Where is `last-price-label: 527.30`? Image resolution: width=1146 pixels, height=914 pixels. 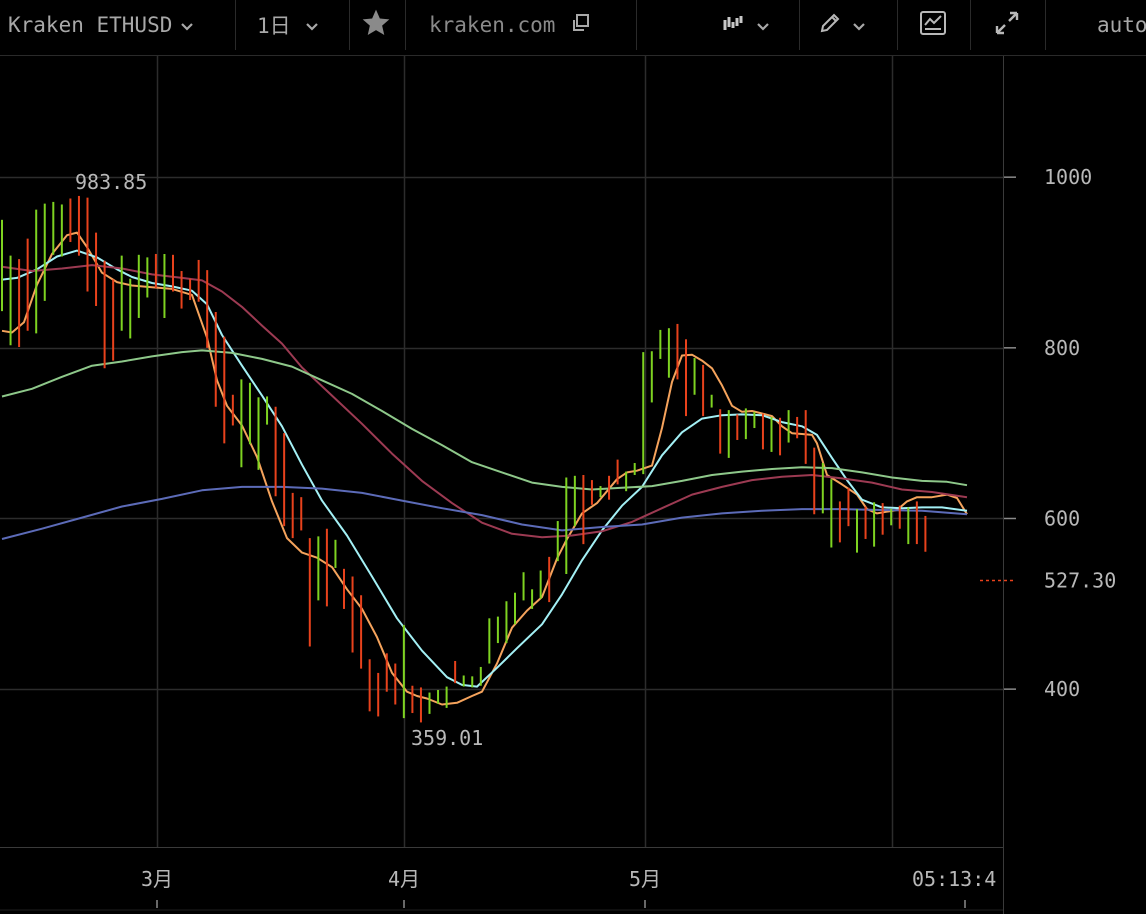 last-price-label: 527.30 is located at coordinates (1080, 581).